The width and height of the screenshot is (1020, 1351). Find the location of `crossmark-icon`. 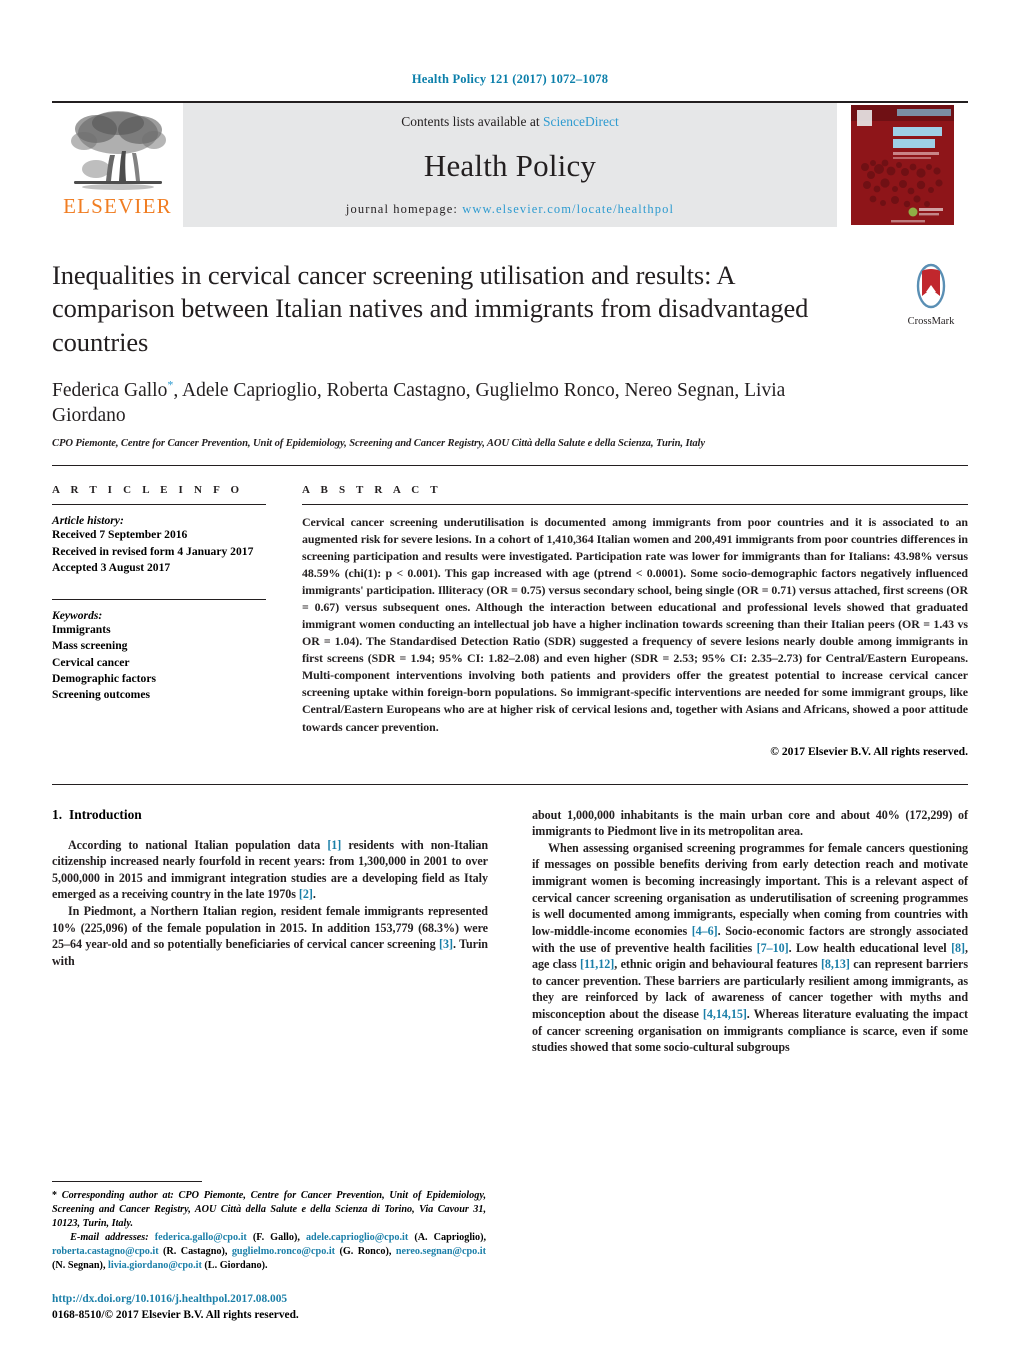

crossmark-icon is located at coordinates (931, 286).